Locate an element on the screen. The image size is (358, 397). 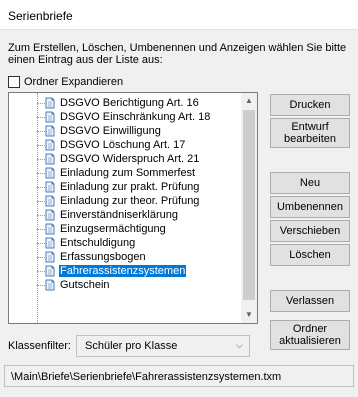
list-item: DSGVO Berichtigung Art. 16 is located at coordinates (125, 103).